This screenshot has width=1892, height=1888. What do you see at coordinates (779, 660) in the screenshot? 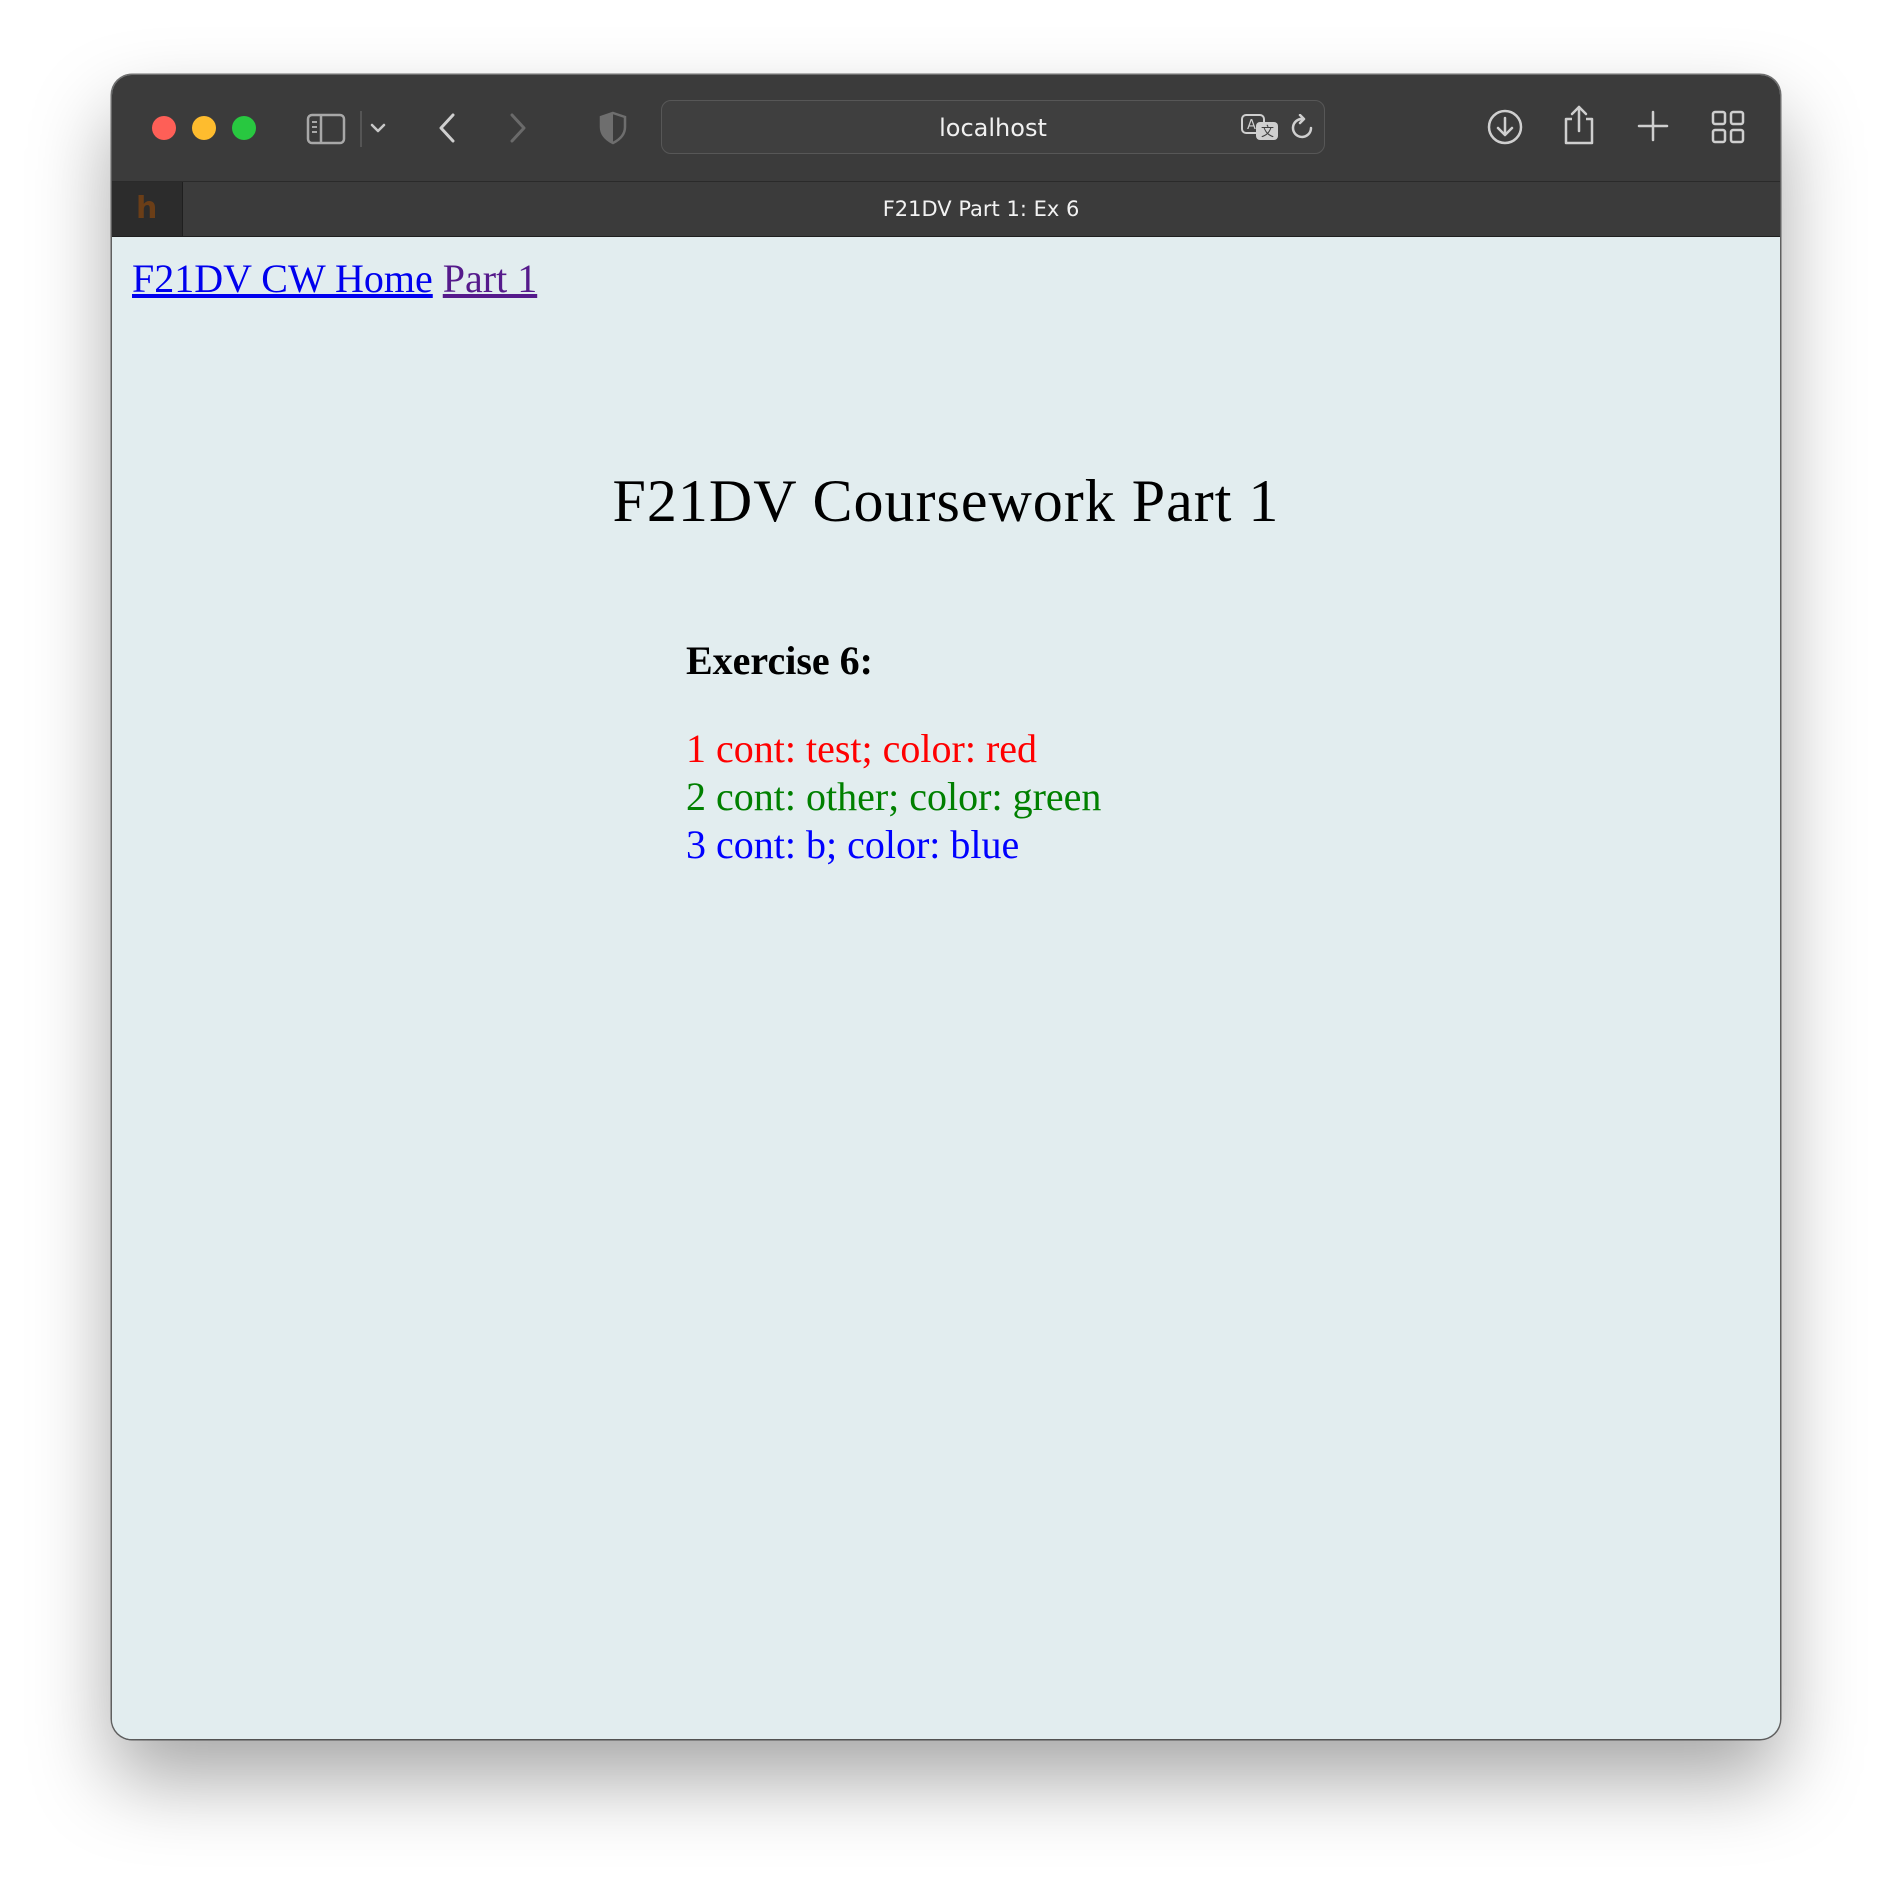
I see `exercise-title: Exercise 6:` at bounding box center [779, 660].